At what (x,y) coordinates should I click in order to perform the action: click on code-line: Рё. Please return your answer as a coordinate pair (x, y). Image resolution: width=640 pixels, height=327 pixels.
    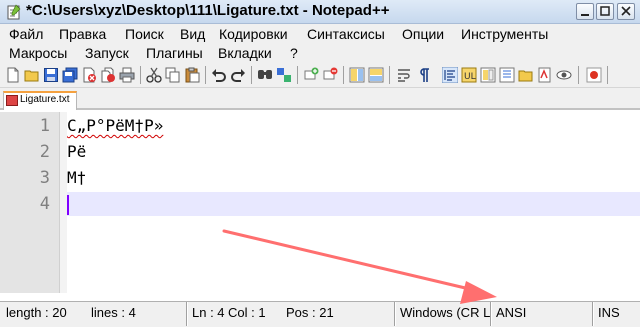
    Looking at the image, I should click on (76, 151).